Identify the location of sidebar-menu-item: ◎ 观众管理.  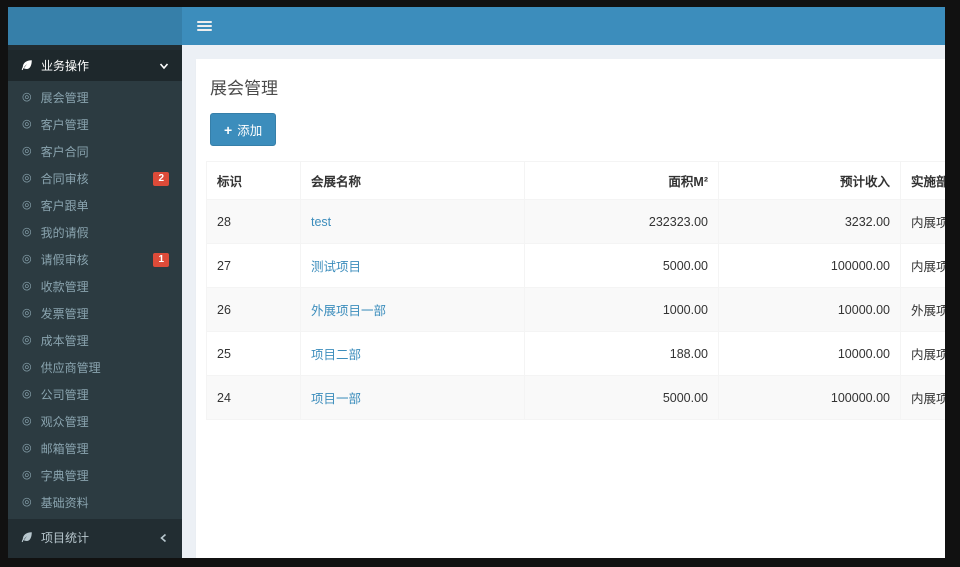
(95, 421).